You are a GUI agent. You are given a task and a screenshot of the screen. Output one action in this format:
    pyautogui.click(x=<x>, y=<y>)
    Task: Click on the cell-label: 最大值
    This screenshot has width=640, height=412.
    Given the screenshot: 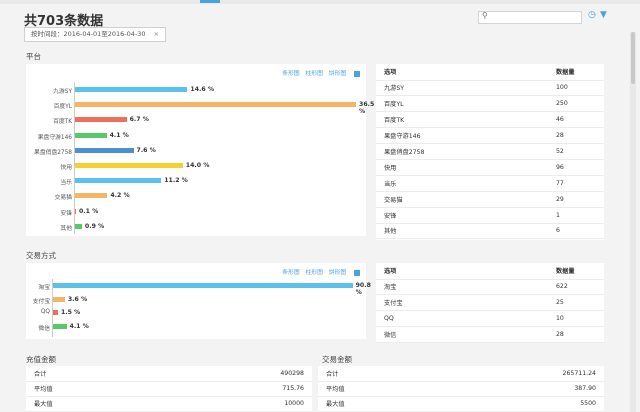 What is the action you would take?
    pyautogui.click(x=377, y=404)
    